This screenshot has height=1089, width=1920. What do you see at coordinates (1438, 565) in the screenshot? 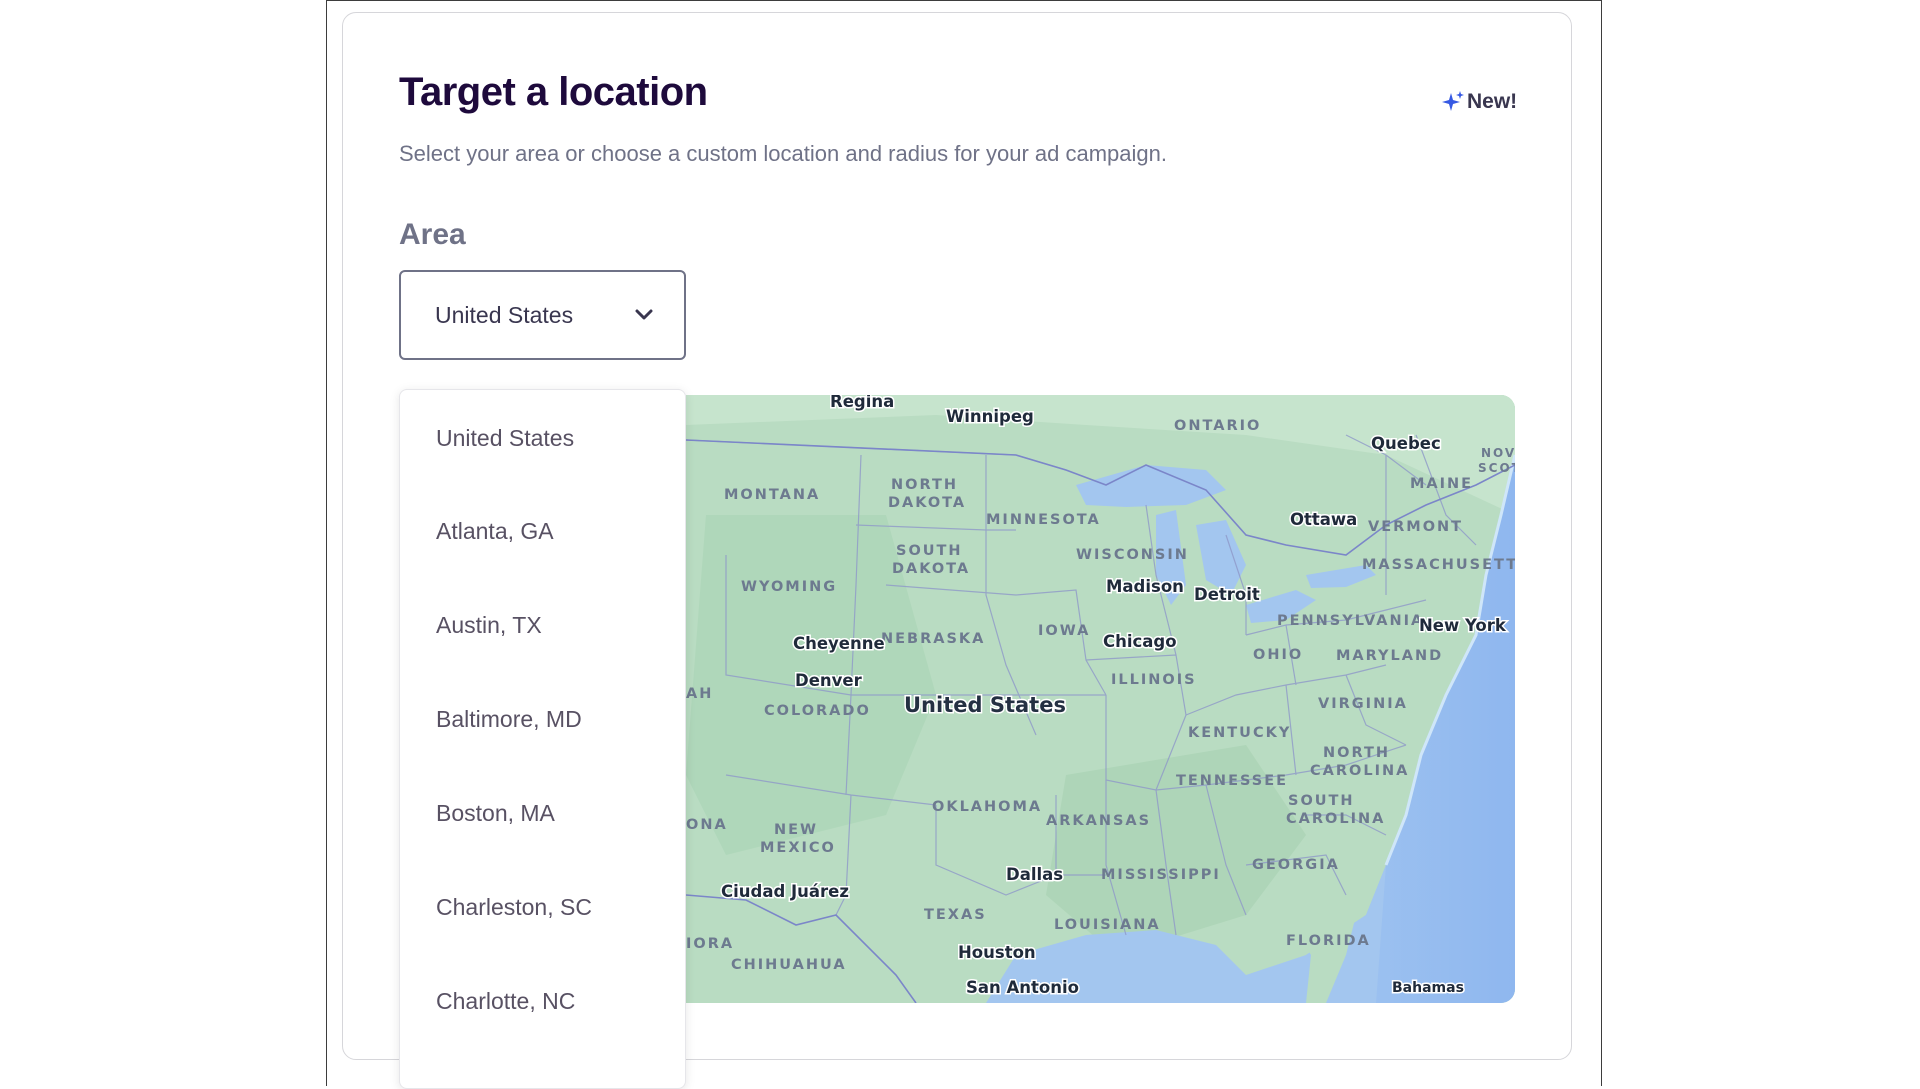
I see `map-region-label: MASSACHUSETTS` at bounding box center [1438, 565].